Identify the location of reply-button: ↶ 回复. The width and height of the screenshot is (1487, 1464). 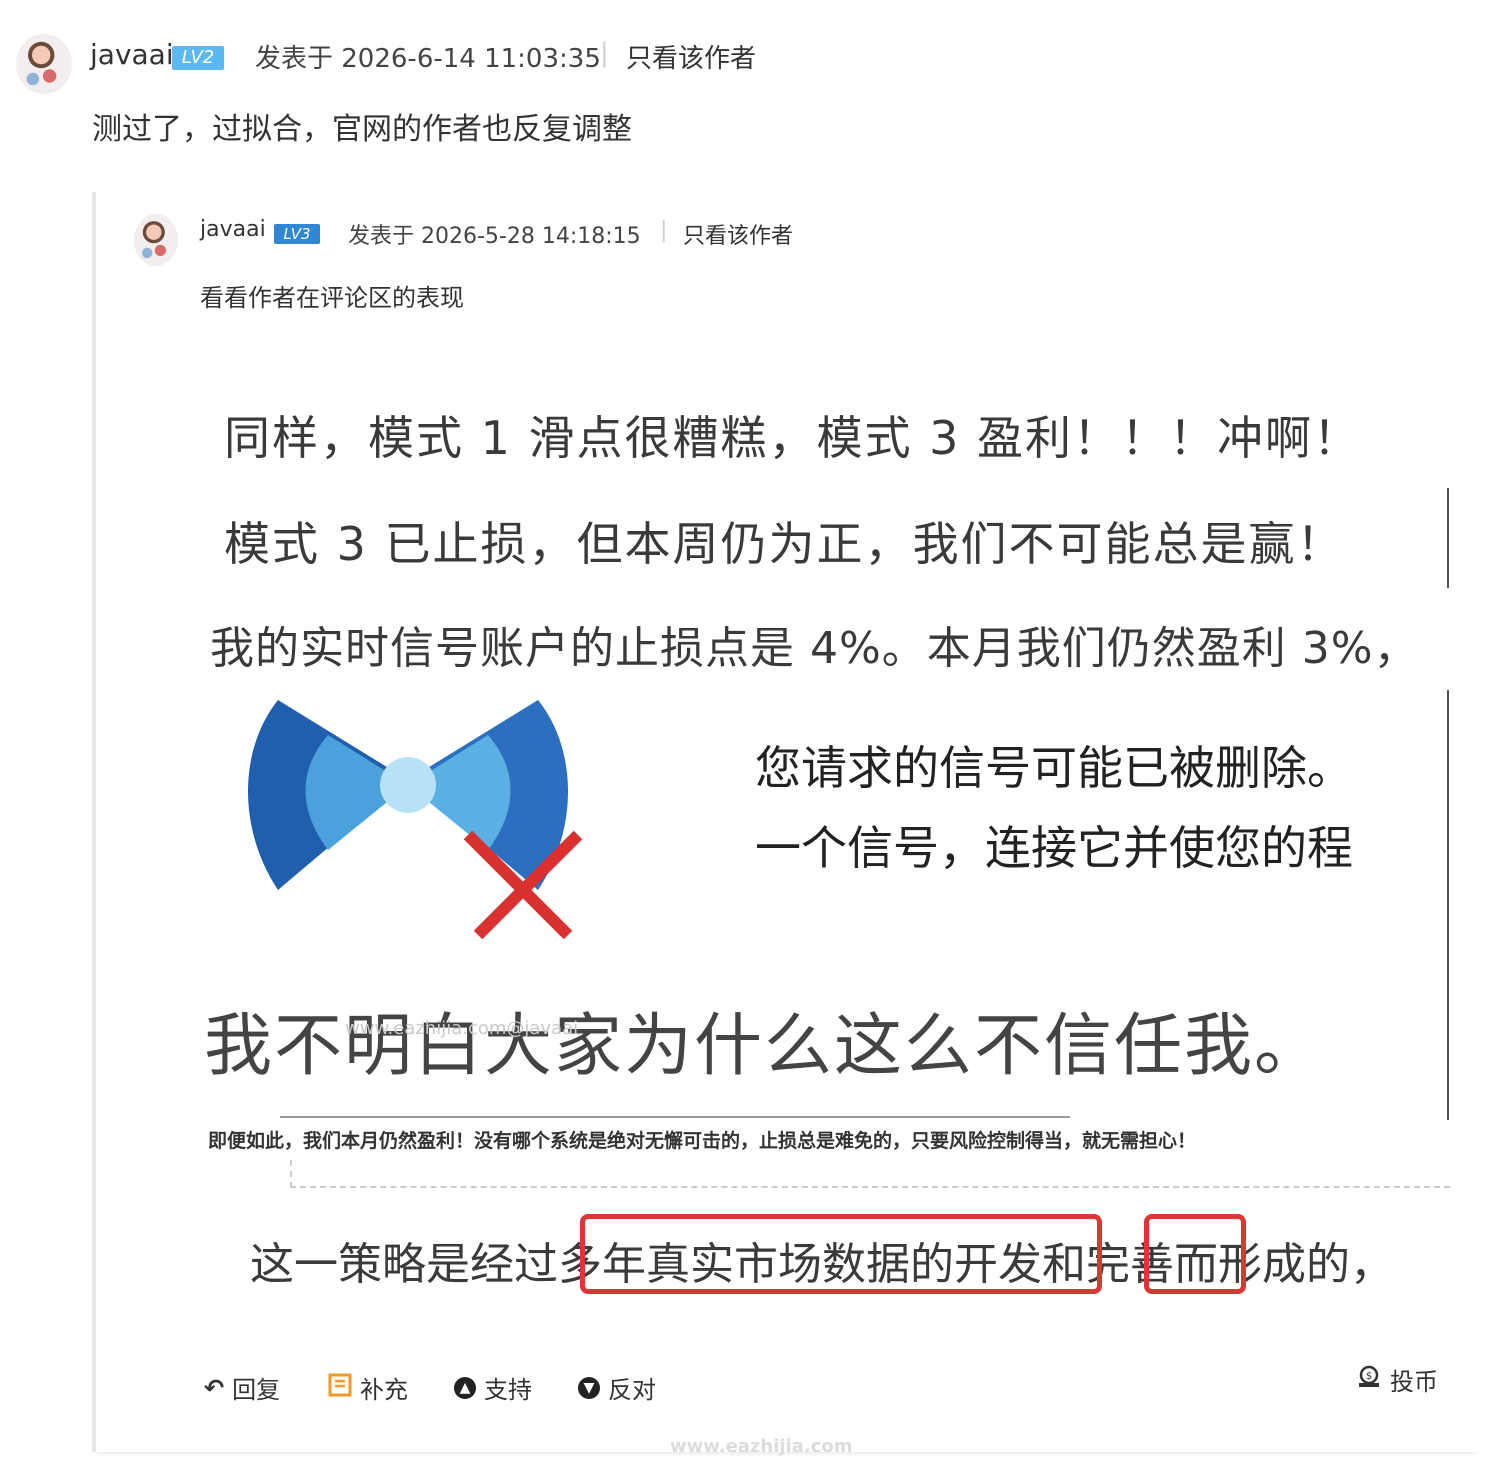
(242, 1387).